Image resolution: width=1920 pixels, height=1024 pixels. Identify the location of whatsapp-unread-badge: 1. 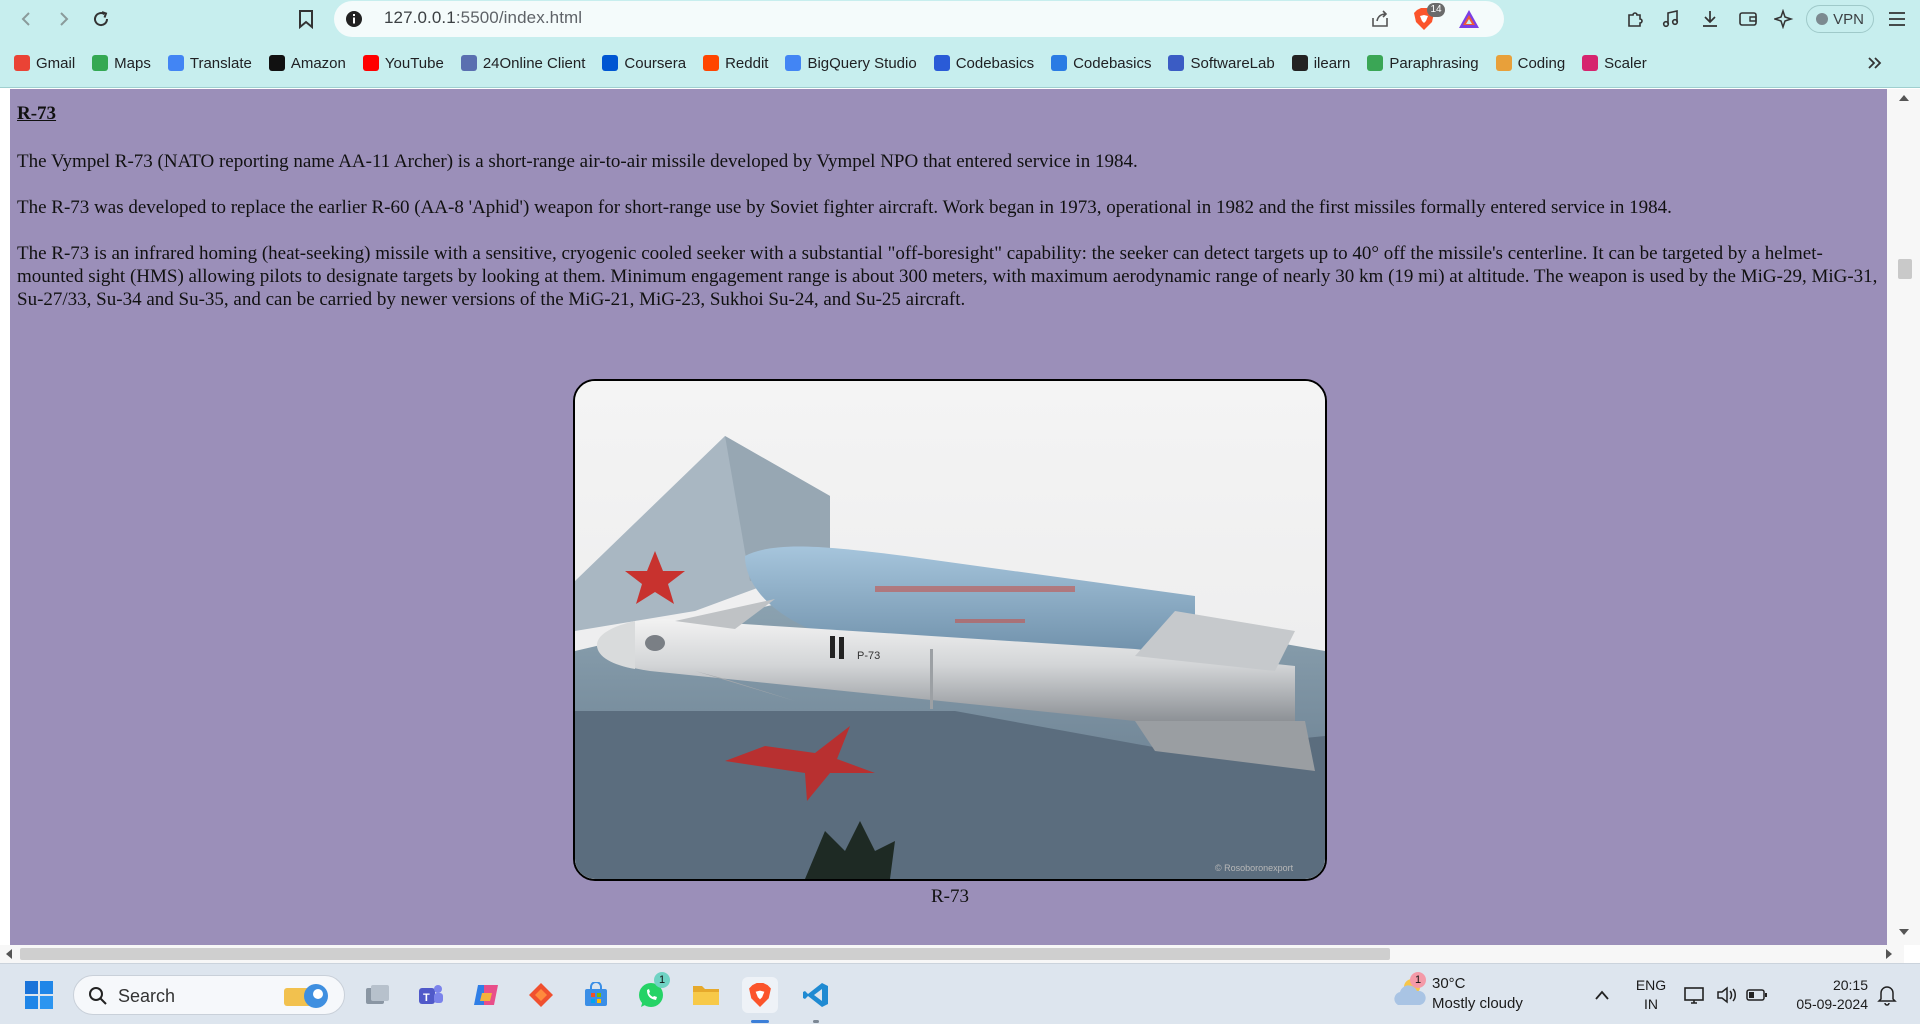
(662, 980).